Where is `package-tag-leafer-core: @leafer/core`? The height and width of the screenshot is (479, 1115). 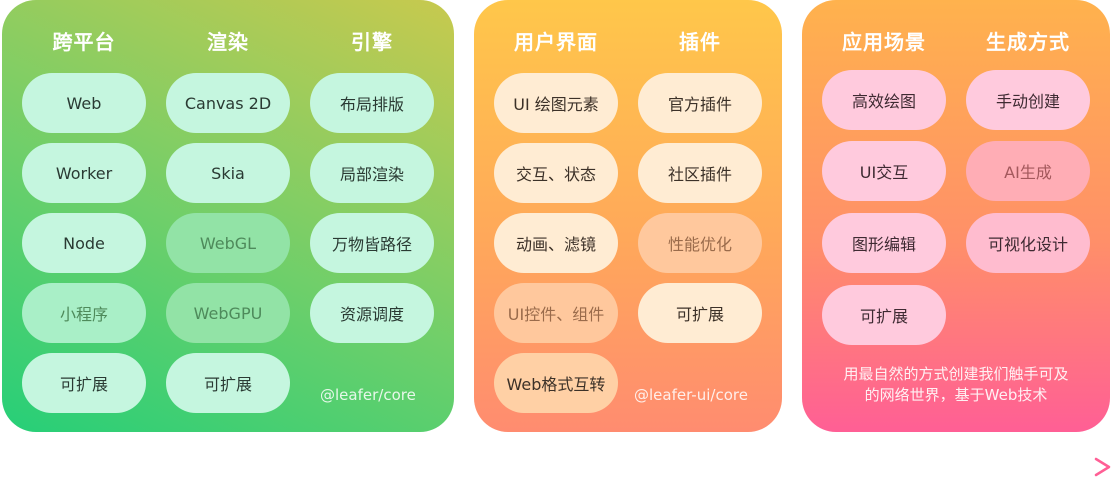
package-tag-leafer-core: @leafer/core is located at coordinates (368, 395).